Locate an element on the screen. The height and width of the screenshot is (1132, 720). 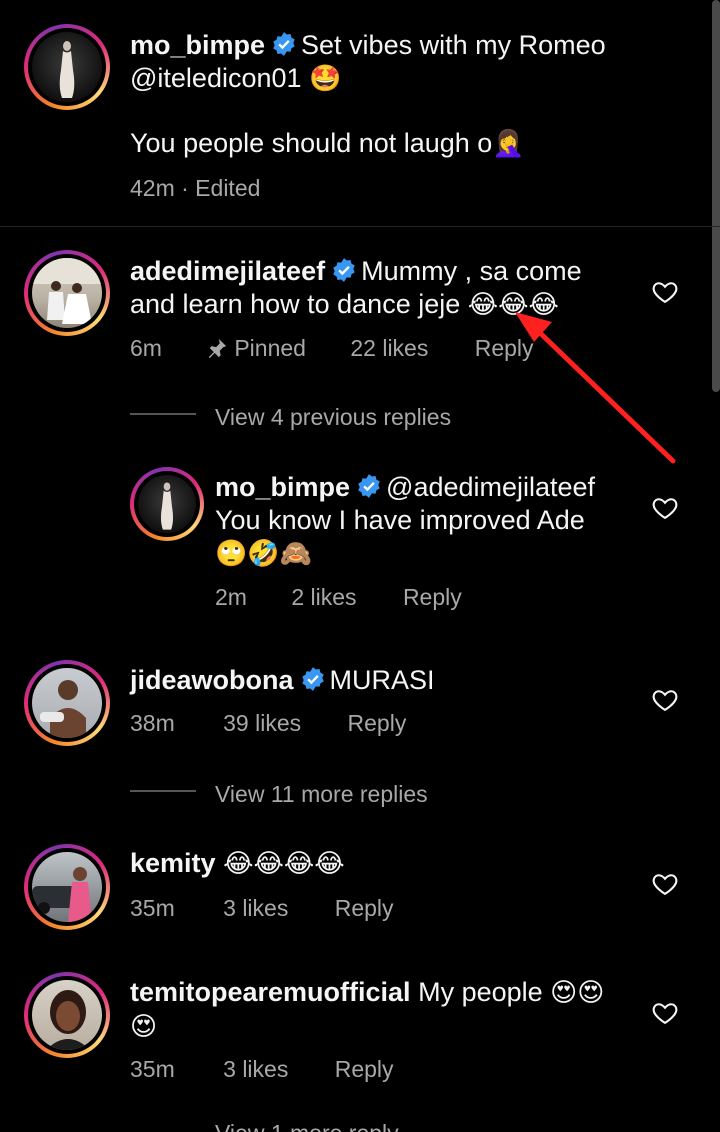
caption-username: mo_bimpe is located at coordinates (197, 45).